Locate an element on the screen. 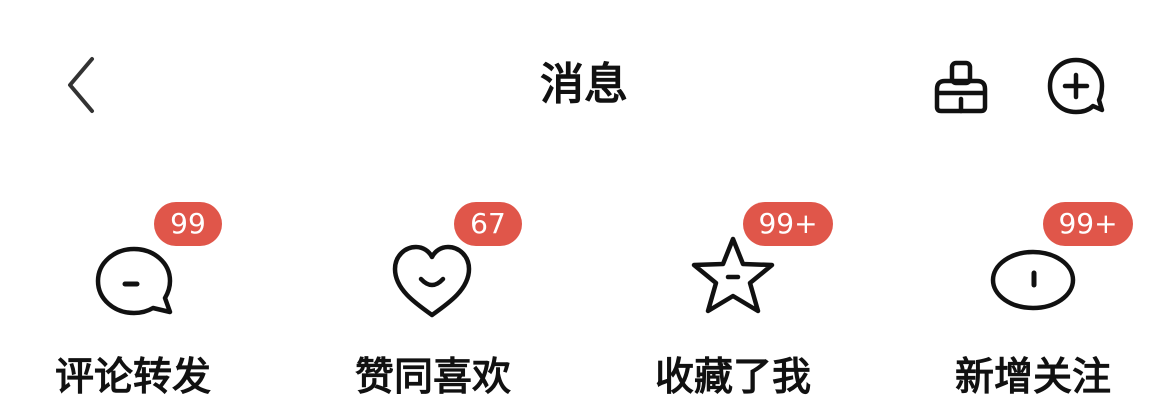 Image resolution: width=1168 pixels, height=407 pixels. category-comments: 99 评论转发 is located at coordinates (133, 298).